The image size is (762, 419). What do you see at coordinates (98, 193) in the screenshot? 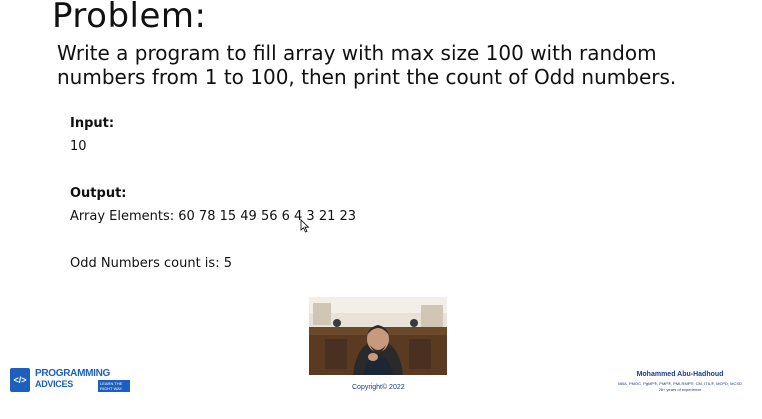
I see `output-label: Output:` at bounding box center [98, 193].